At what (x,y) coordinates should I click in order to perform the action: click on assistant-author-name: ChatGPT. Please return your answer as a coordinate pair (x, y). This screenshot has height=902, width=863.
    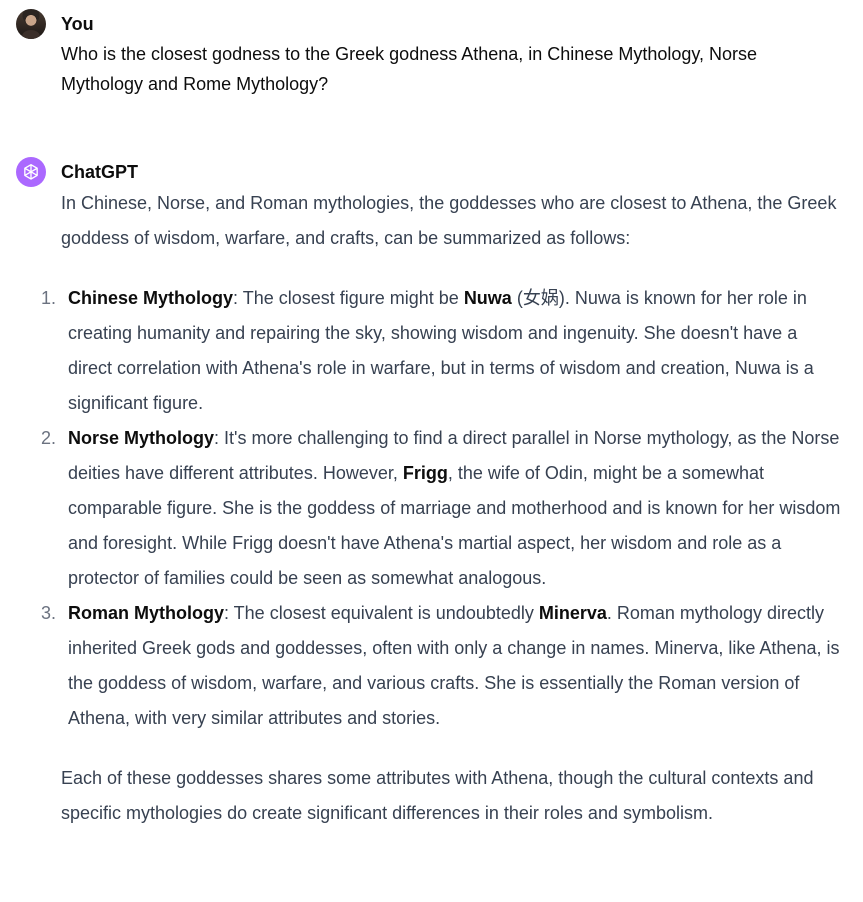
    Looking at the image, I should click on (100, 171).